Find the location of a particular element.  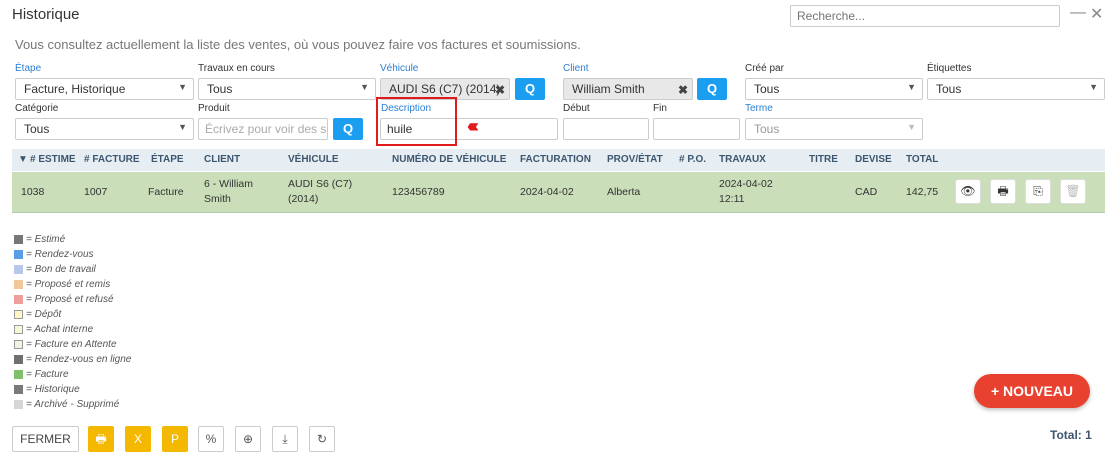

vehicule-search-button: Q is located at coordinates (530, 89).